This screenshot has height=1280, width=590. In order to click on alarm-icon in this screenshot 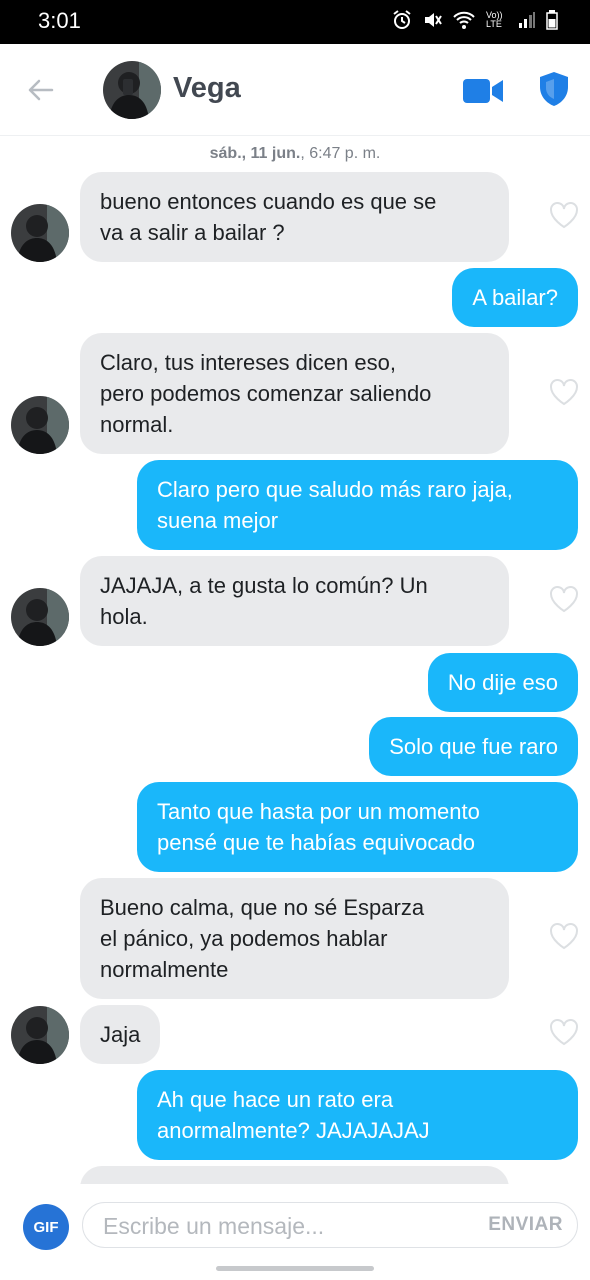, I will do `click(402, 19)`.